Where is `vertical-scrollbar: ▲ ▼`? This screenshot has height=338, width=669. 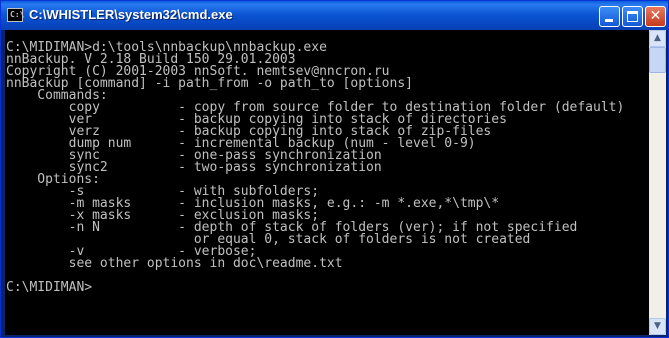
vertical-scrollbar: ▲ ▼ is located at coordinates (657, 182).